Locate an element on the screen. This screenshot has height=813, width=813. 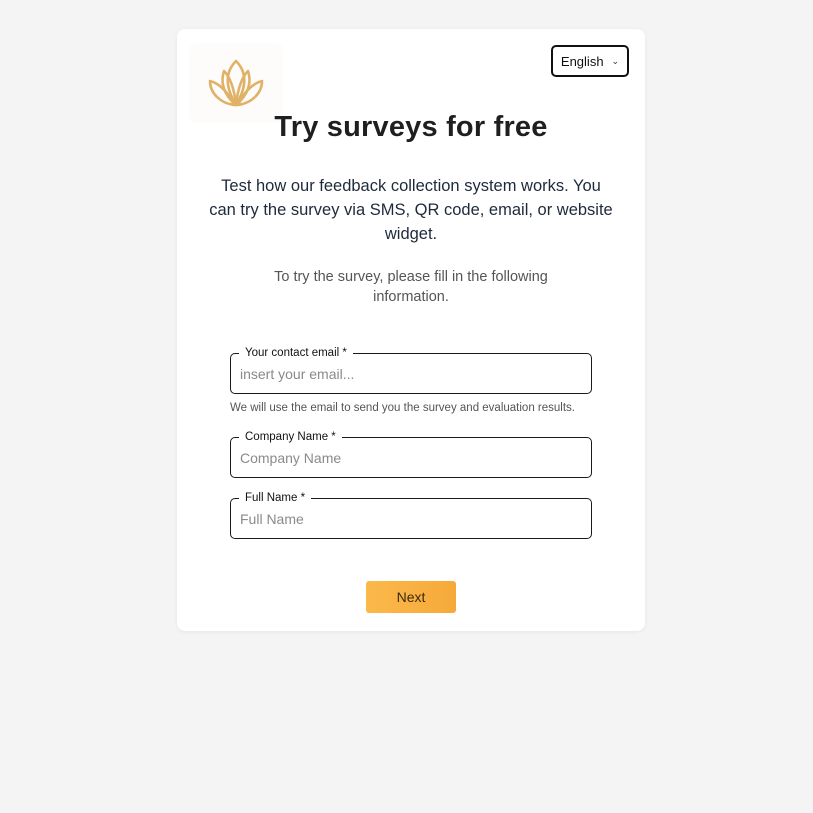
company-name-input is located at coordinates (410, 458).